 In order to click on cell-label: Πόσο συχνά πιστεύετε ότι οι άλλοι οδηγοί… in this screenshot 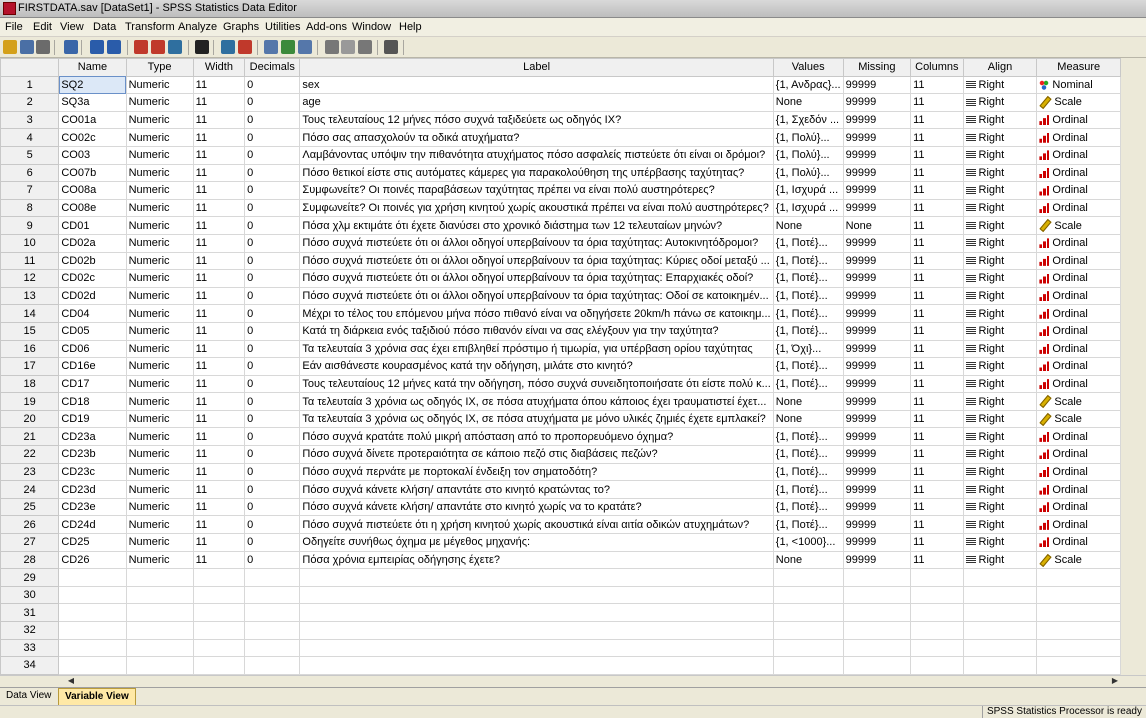, I will do `click(536, 296)`.